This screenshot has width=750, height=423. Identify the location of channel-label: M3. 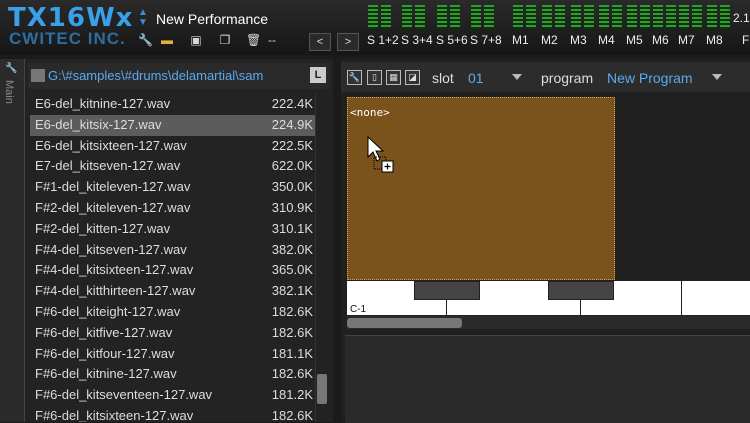
(578, 40).